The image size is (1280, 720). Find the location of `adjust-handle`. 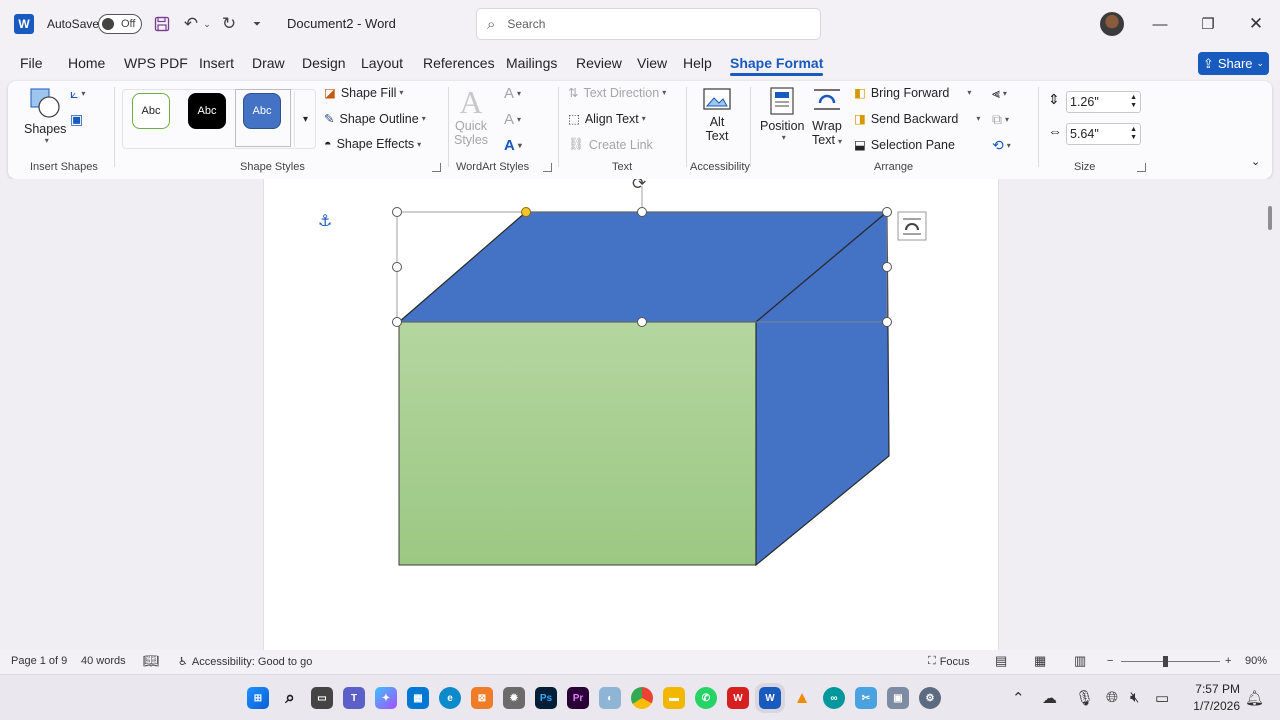

adjust-handle is located at coordinates (526, 212).